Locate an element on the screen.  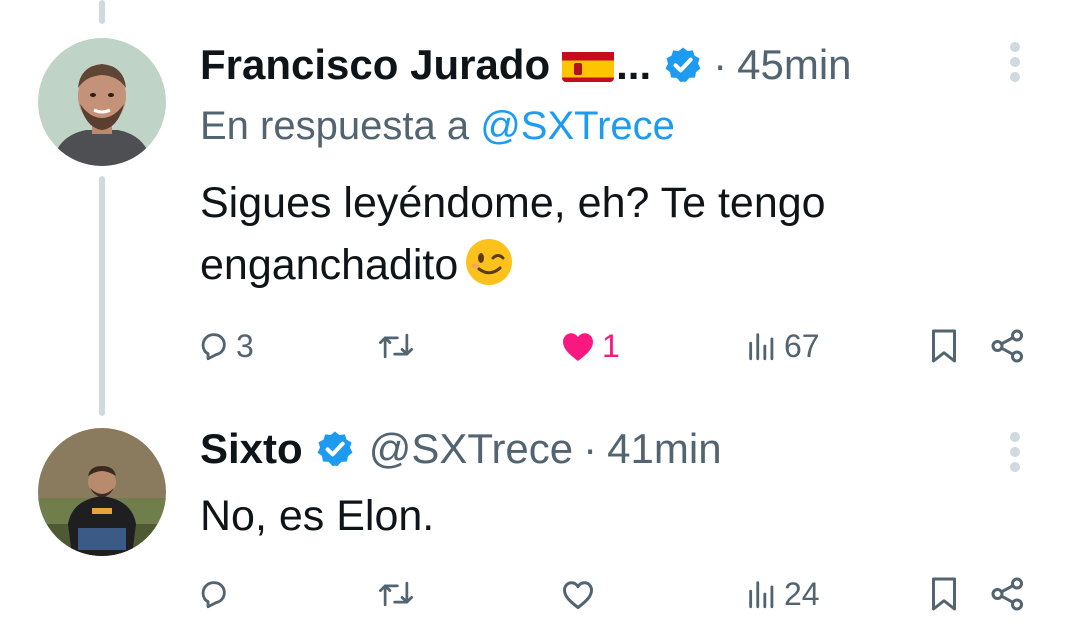
tweet-time: 45min is located at coordinates (794, 65).